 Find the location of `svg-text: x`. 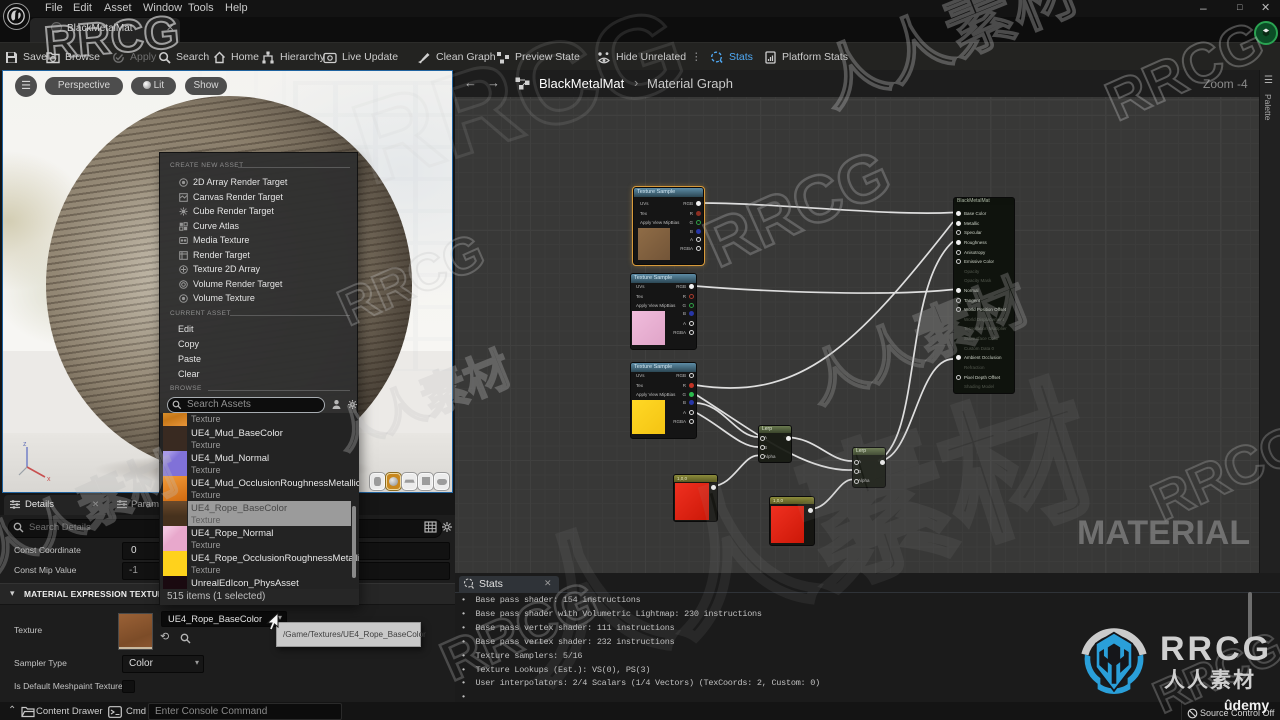

svg-text: x is located at coordinates (49, 479).